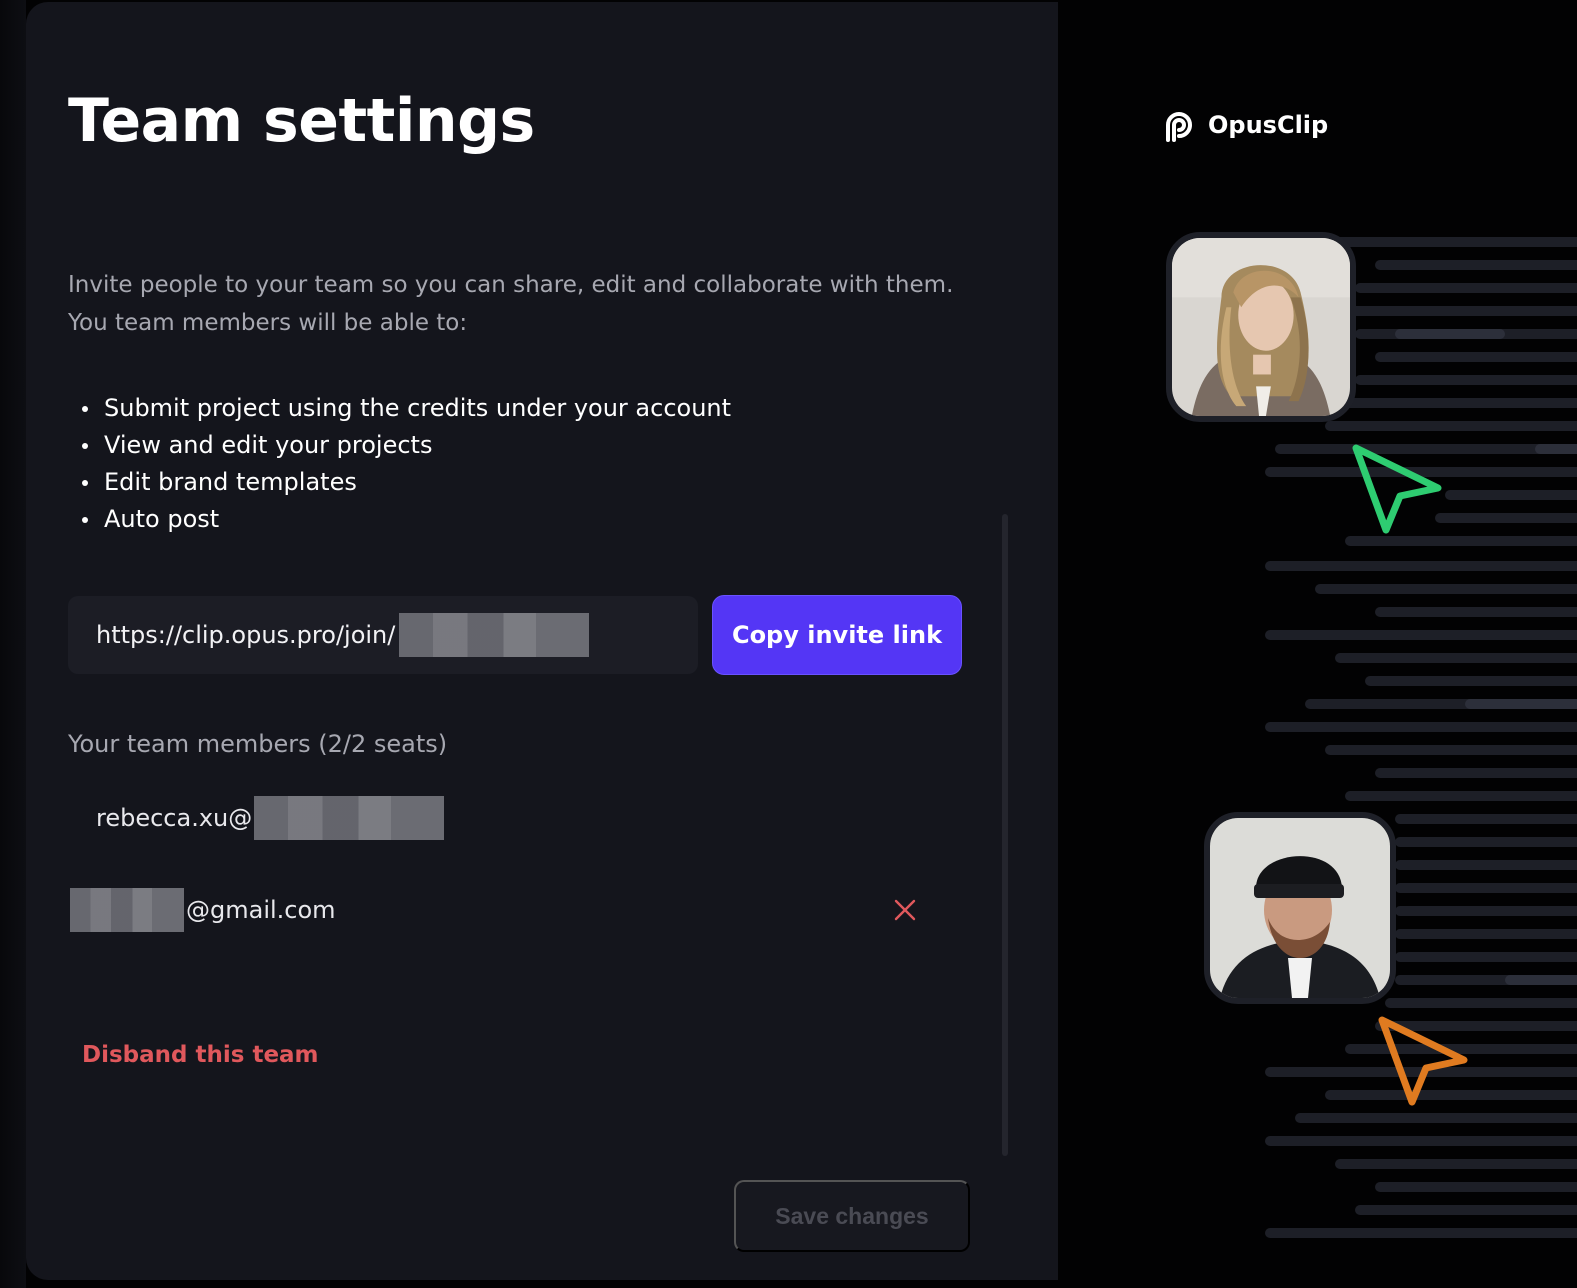 This screenshot has height=1288, width=1577. I want to click on woman-avatar, so click(1261, 327).